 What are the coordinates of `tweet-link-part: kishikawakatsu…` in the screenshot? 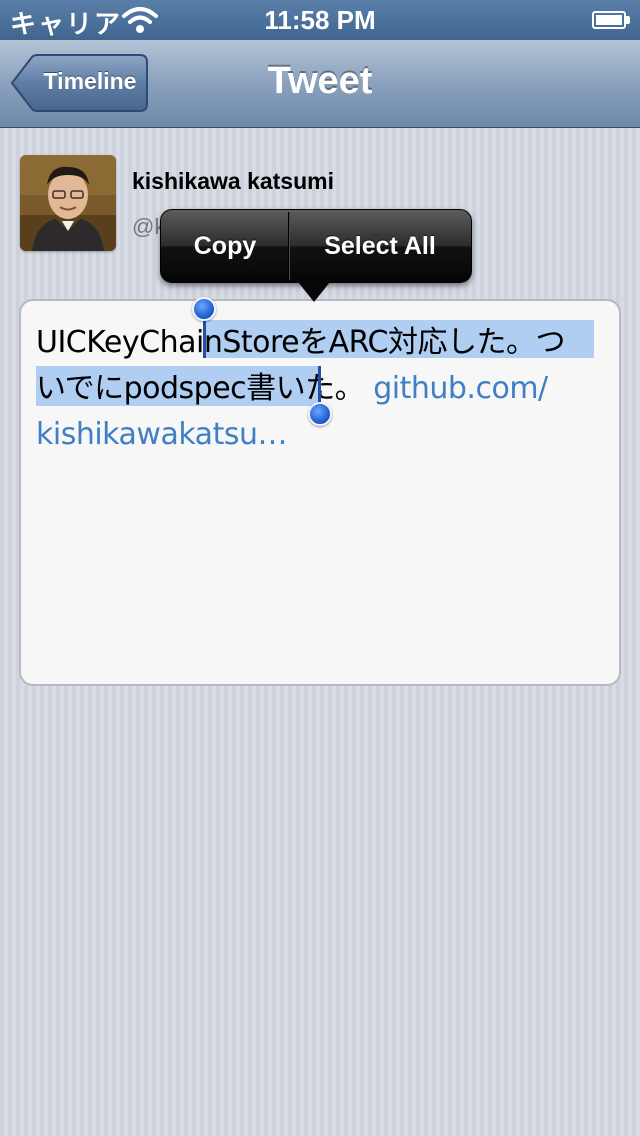 It's located at (161, 434).